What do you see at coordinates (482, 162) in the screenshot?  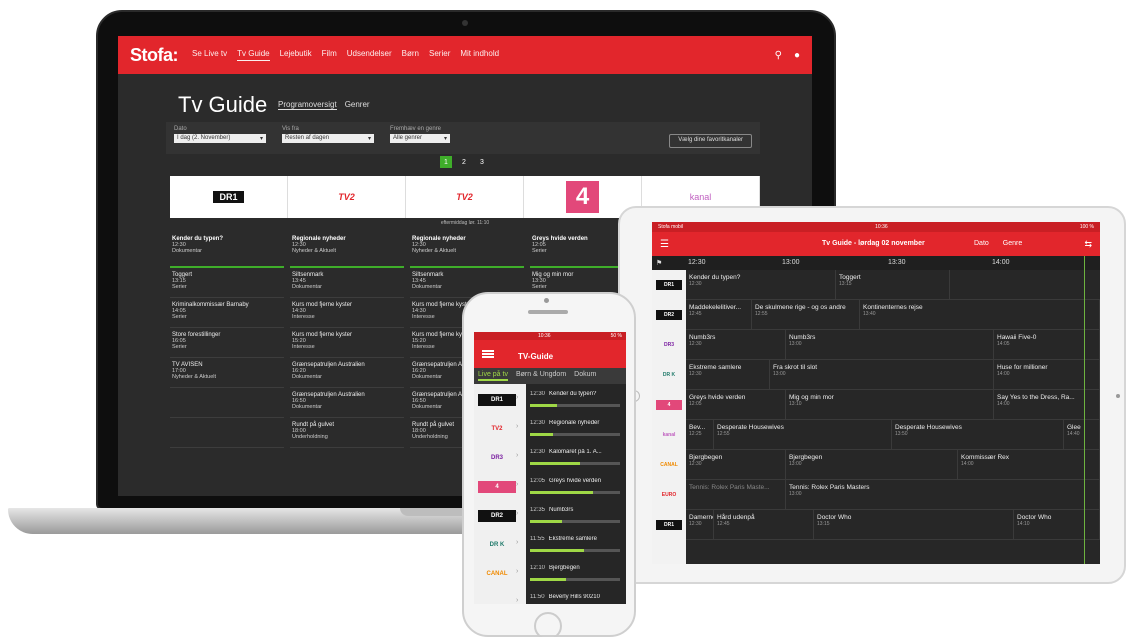 I see `page-3-button: 3` at bounding box center [482, 162].